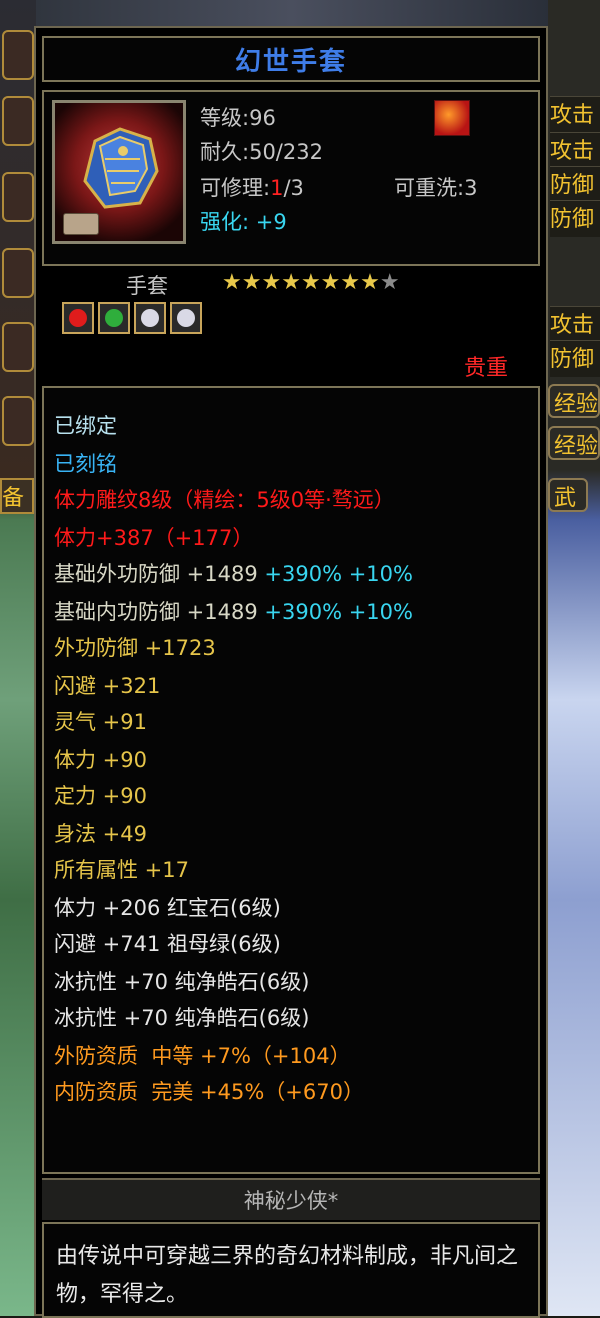 The width and height of the screenshot is (600, 1318). I want to click on base-int-defense: 基础内功防御 +1489 +390% +10%, so click(233, 611).